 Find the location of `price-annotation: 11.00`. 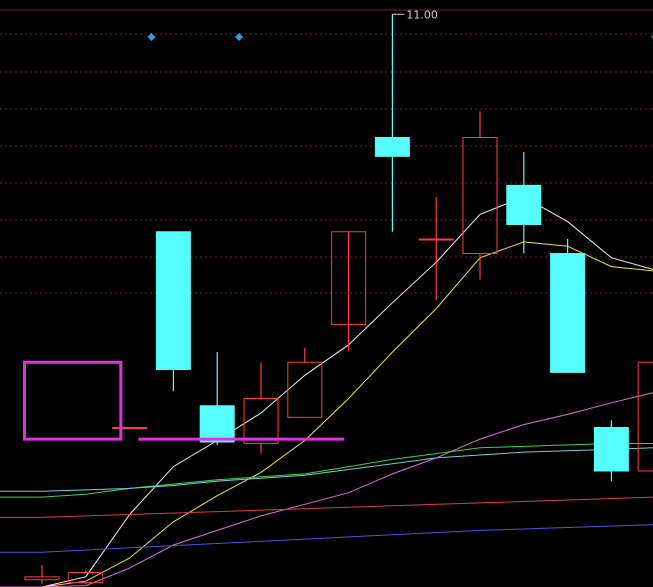

price-annotation: 11.00 is located at coordinates (422, 14).